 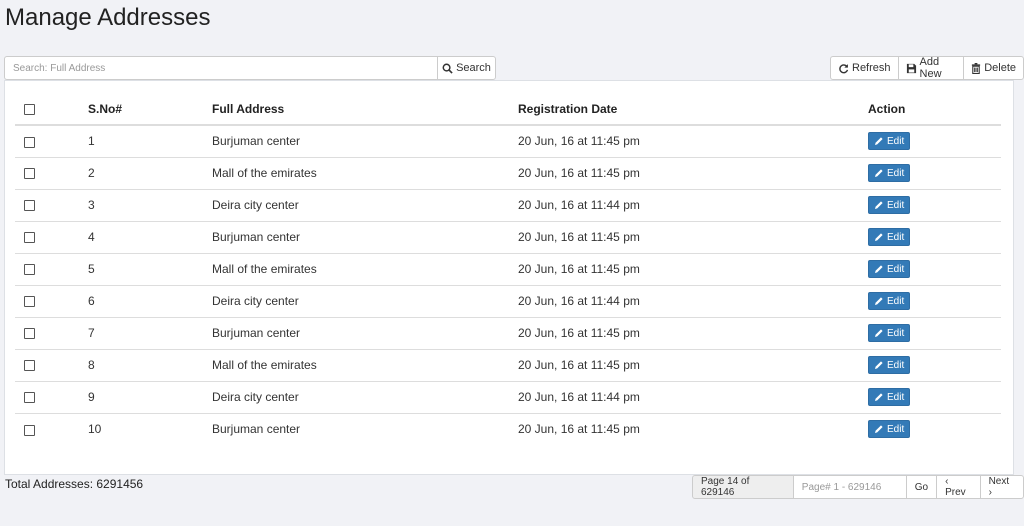 What do you see at coordinates (921, 487) in the screenshot?
I see `go-button: Go` at bounding box center [921, 487].